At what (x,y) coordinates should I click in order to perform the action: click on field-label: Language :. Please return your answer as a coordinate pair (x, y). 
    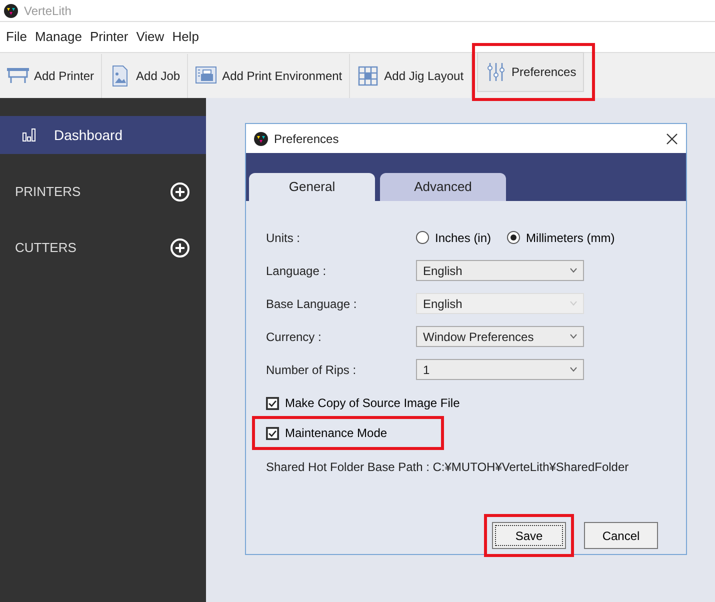
    Looking at the image, I should click on (297, 271).